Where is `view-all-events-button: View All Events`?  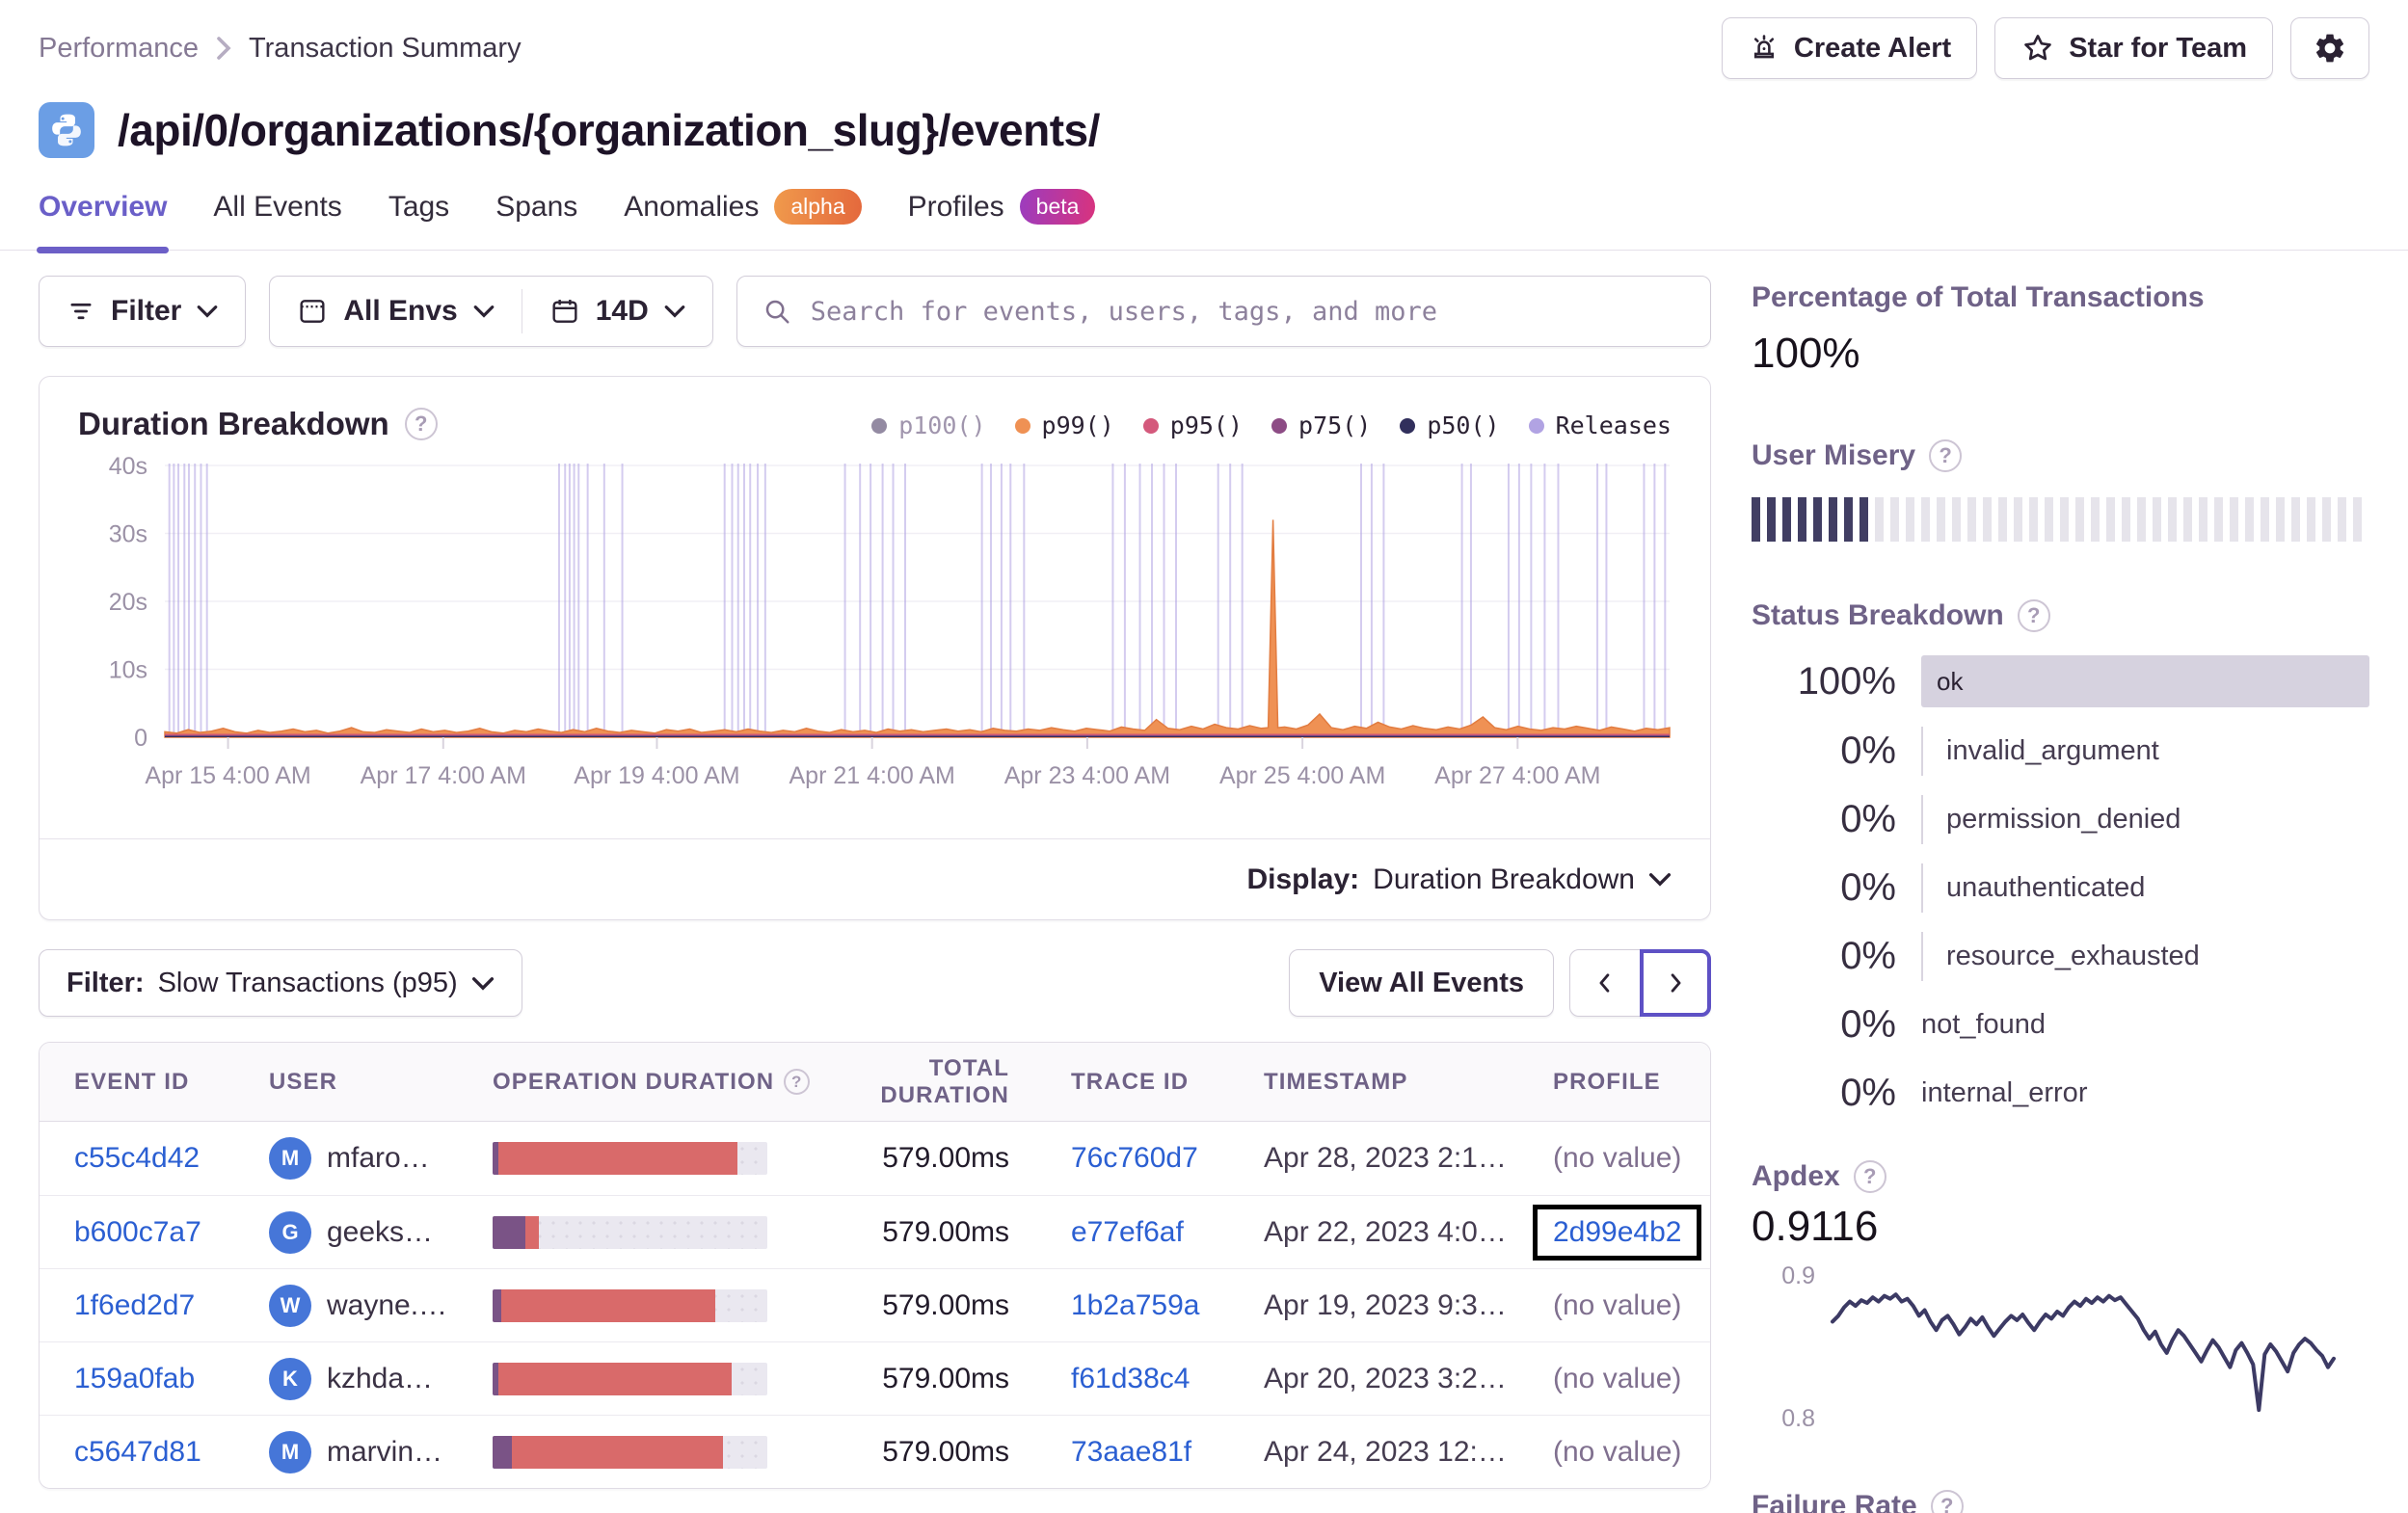 view-all-events-button: View All Events is located at coordinates (1421, 983).